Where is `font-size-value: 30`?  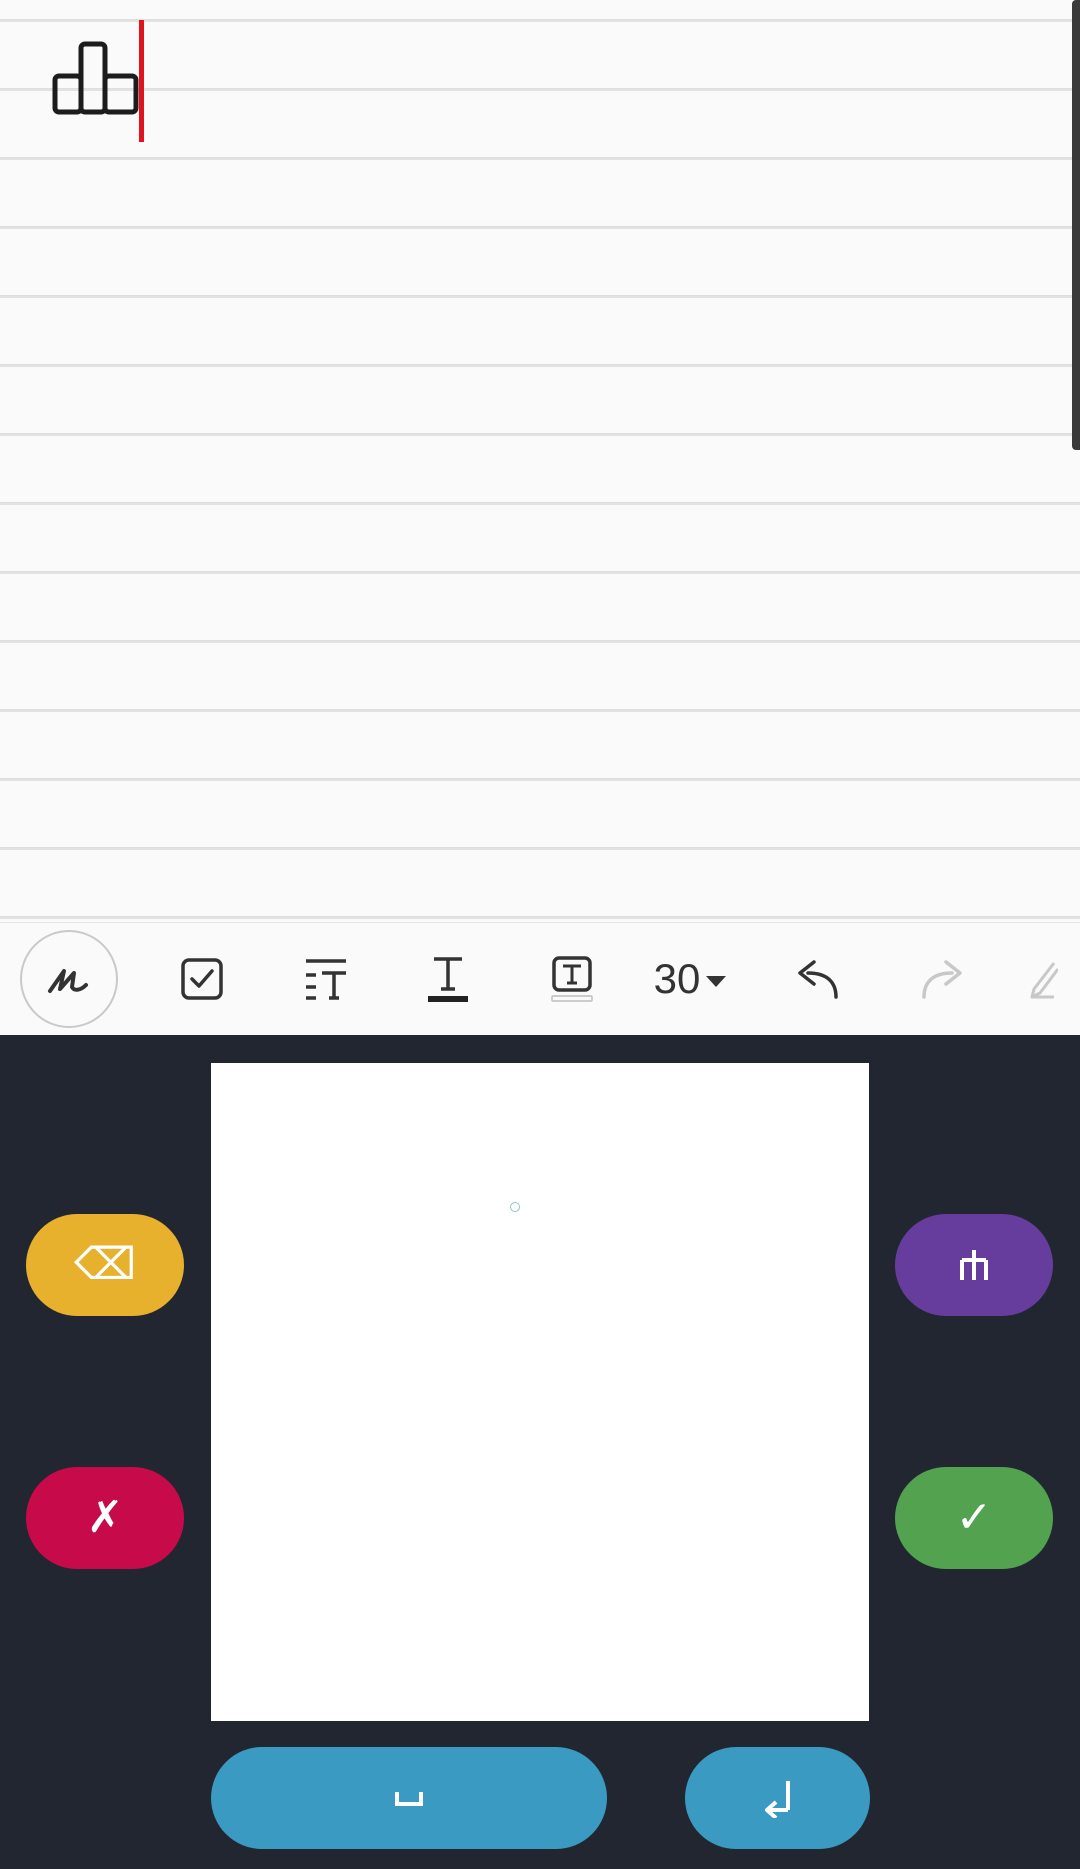 font-size-value: 30 is located at coordinates (677, 978).